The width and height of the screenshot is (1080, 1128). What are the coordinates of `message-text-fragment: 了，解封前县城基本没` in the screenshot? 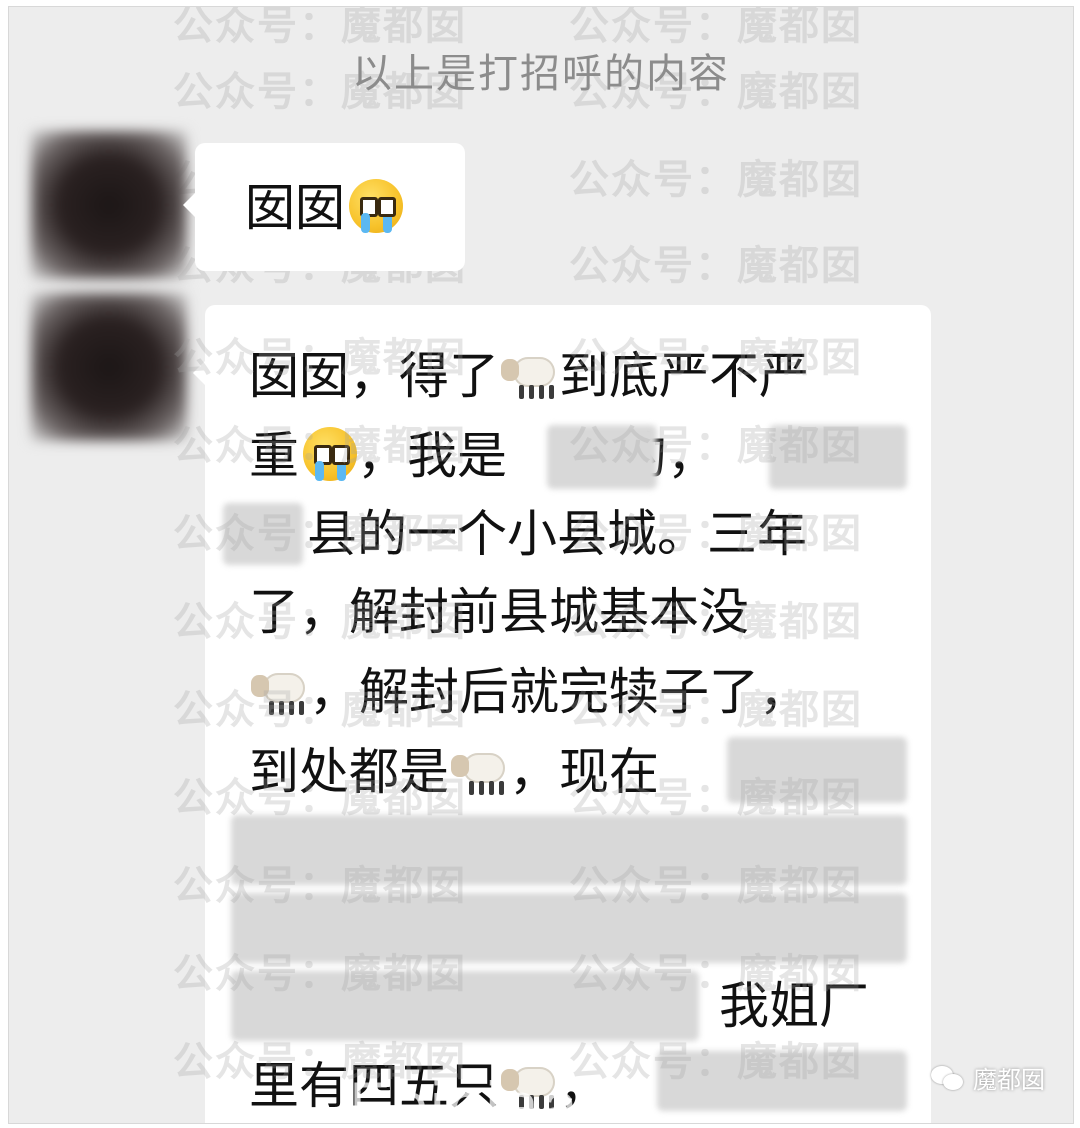 It's located at (499, 612).